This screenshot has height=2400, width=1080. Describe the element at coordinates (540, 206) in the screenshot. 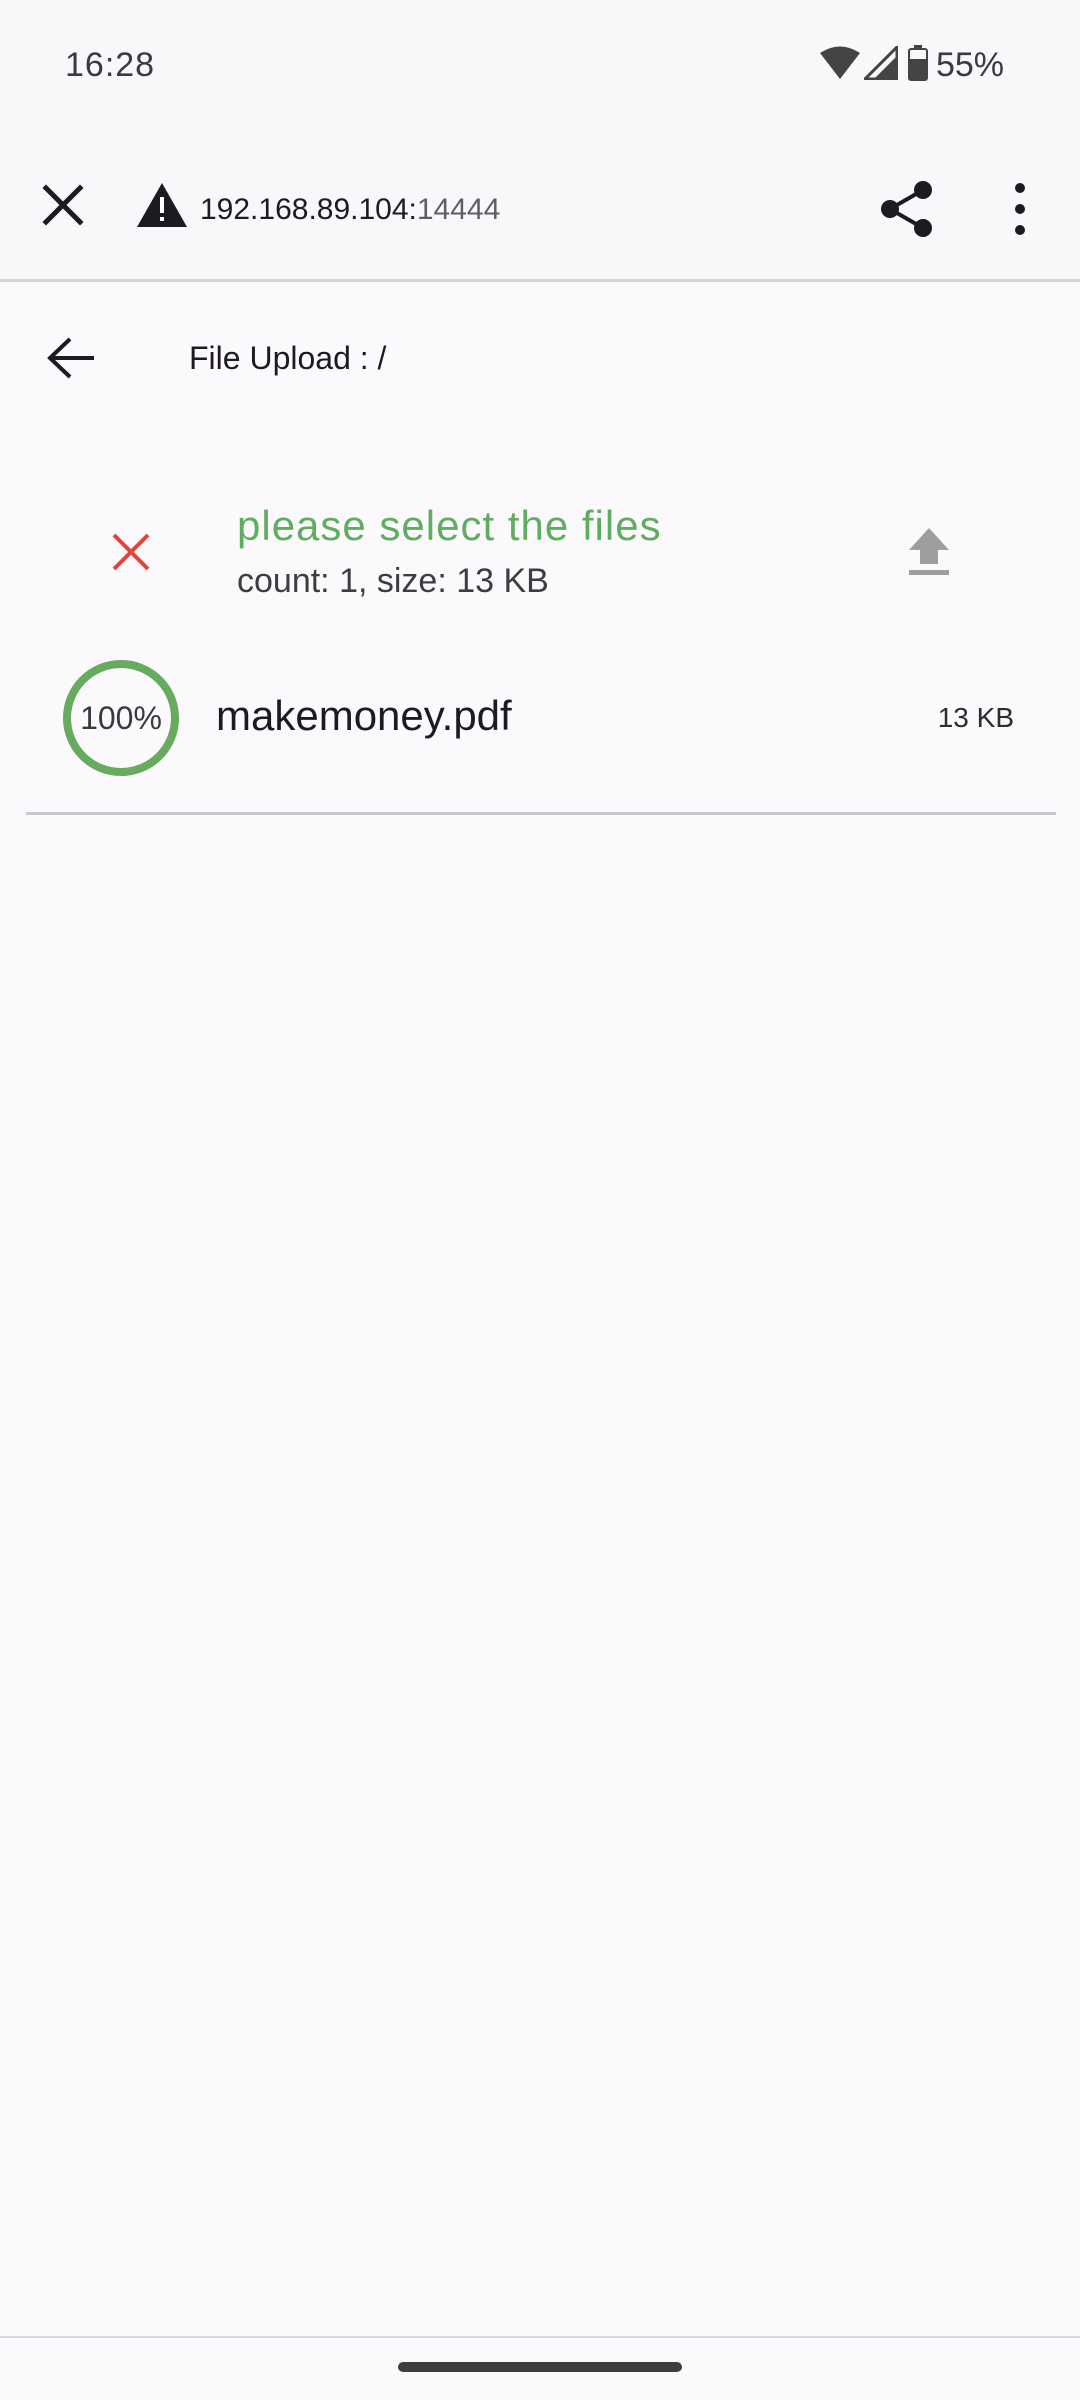

I see `browser-toolbar: 192.168.89.104:14444` at that location.